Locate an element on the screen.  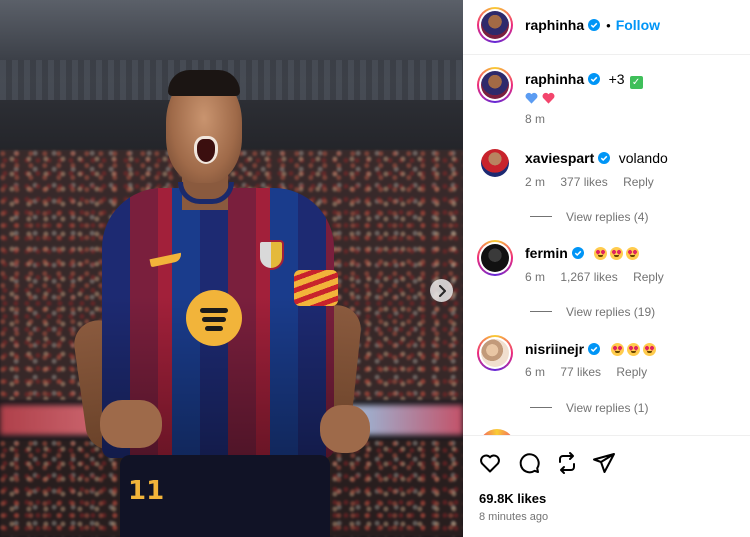
red-heart-emoji-icon is located at coordinates (548, 98).